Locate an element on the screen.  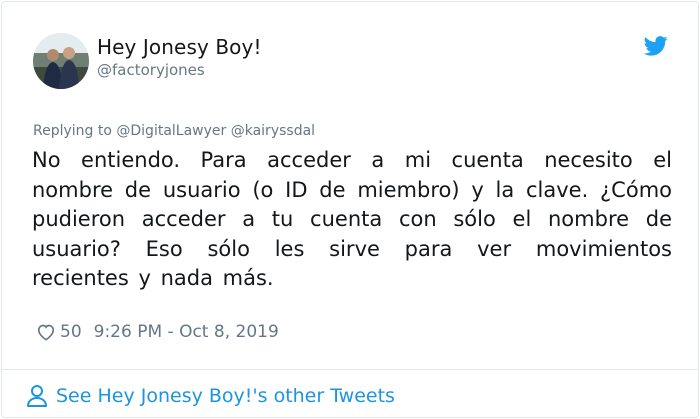
display-name: Hey Jonesy Boy! is located at coordinates (179, 47).